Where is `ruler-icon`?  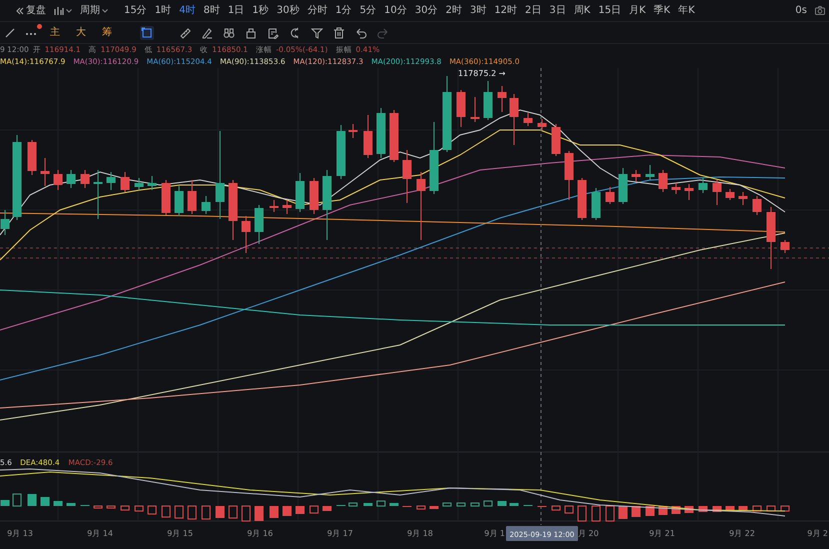 ruler-icon is located at coordinates (185, 32).